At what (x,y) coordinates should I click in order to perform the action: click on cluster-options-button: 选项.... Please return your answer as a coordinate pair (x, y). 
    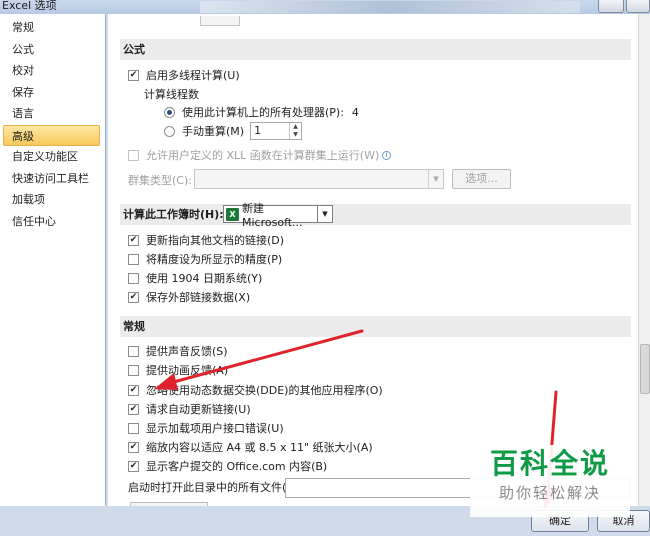
    Looking at the image, I should click on (481, 179).